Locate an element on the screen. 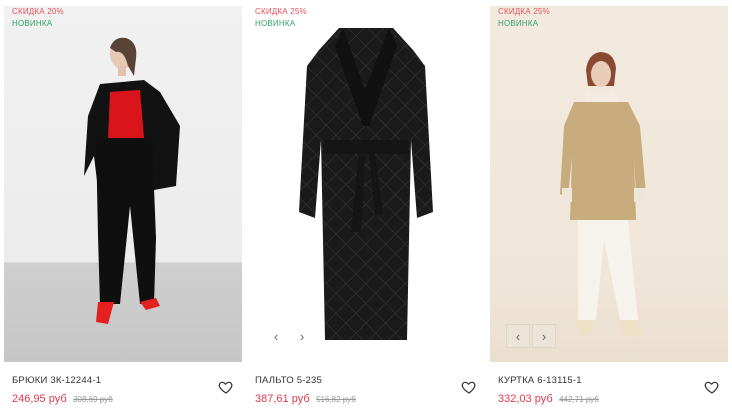 This screenshot has height=414, width=732. product-info: КУРТКА 6-13115-1 332,03 руб 442,71 руб is located at coordinates (611, 391).